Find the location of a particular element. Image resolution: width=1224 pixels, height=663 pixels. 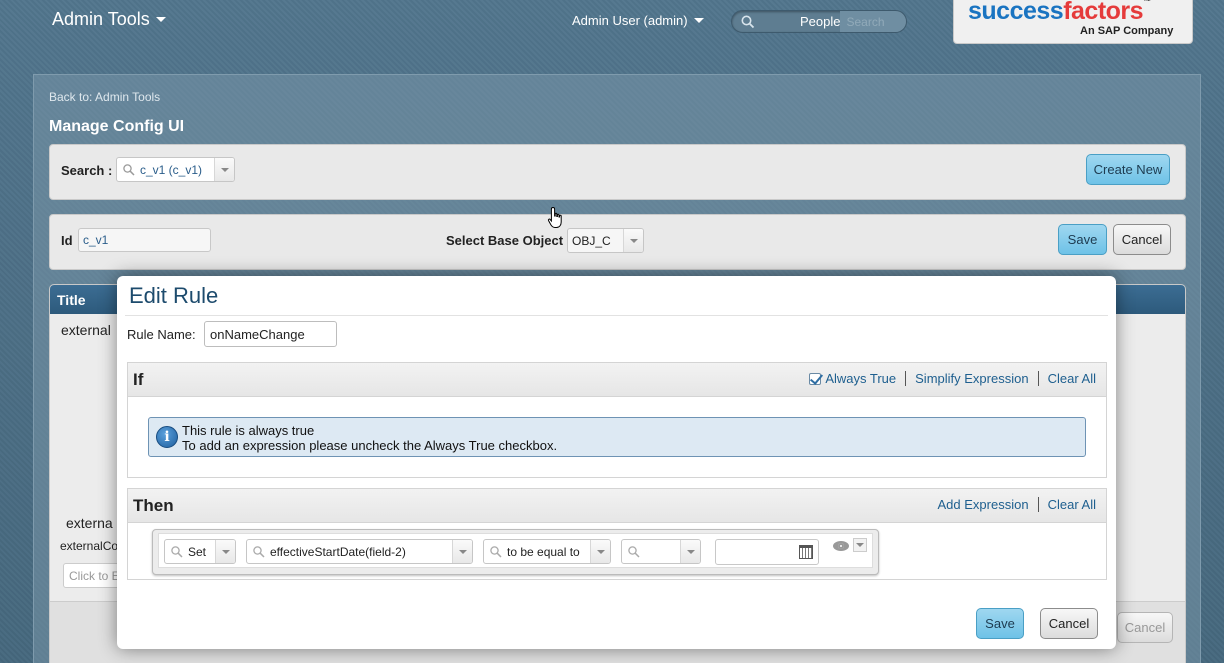

user-menu-label: Admin User (admin) is located at coordinates (630, 20).